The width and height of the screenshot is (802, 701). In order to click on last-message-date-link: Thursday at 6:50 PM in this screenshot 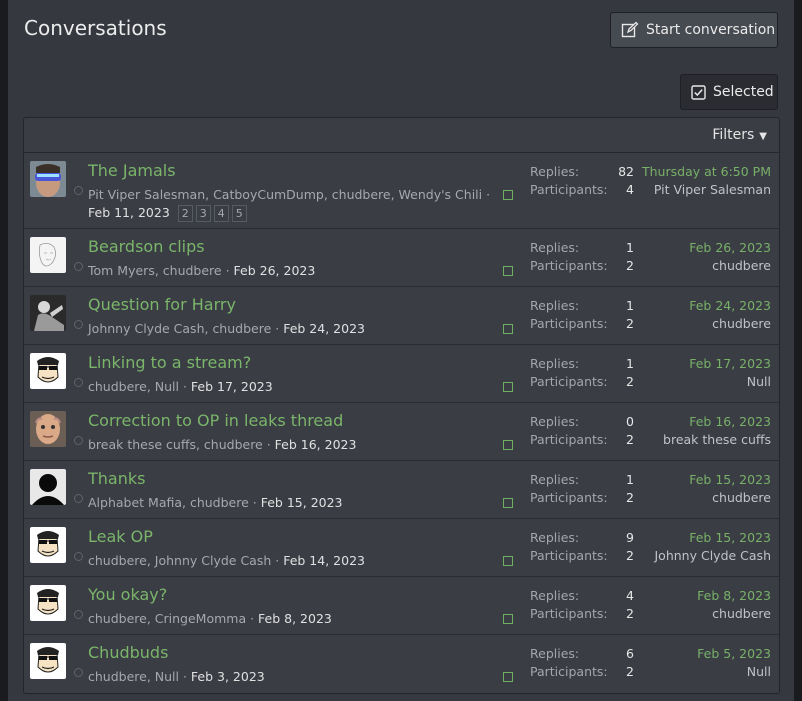, I will do `click(706, 172)`.